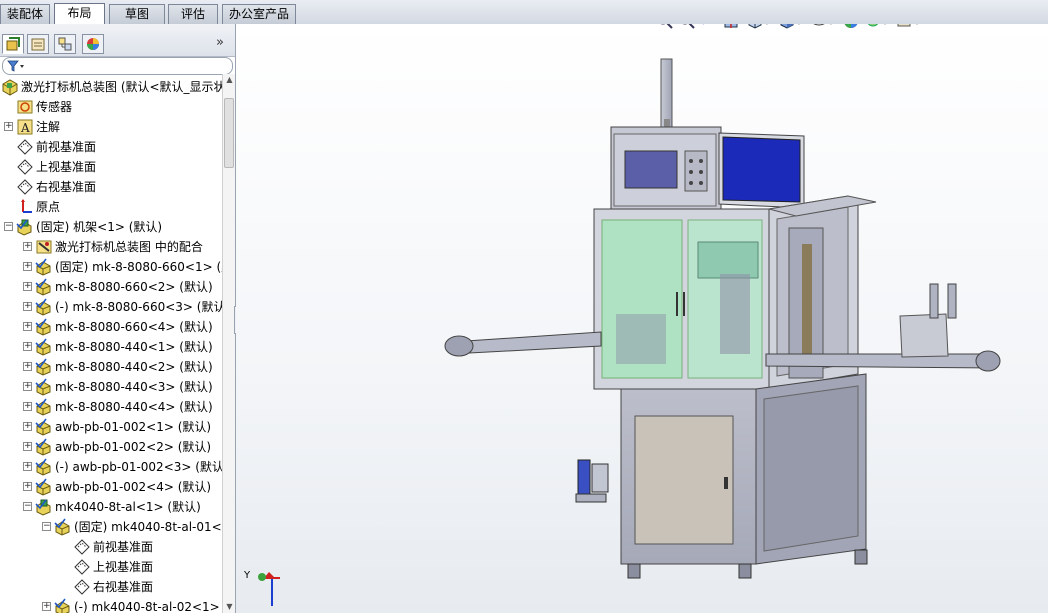  What do you see at coordinates (121, 87) in the screenshot?
I see `tree-root-label: 激光打标机总装图 (默认<默认_显示状` at bounding box center [121, 87].